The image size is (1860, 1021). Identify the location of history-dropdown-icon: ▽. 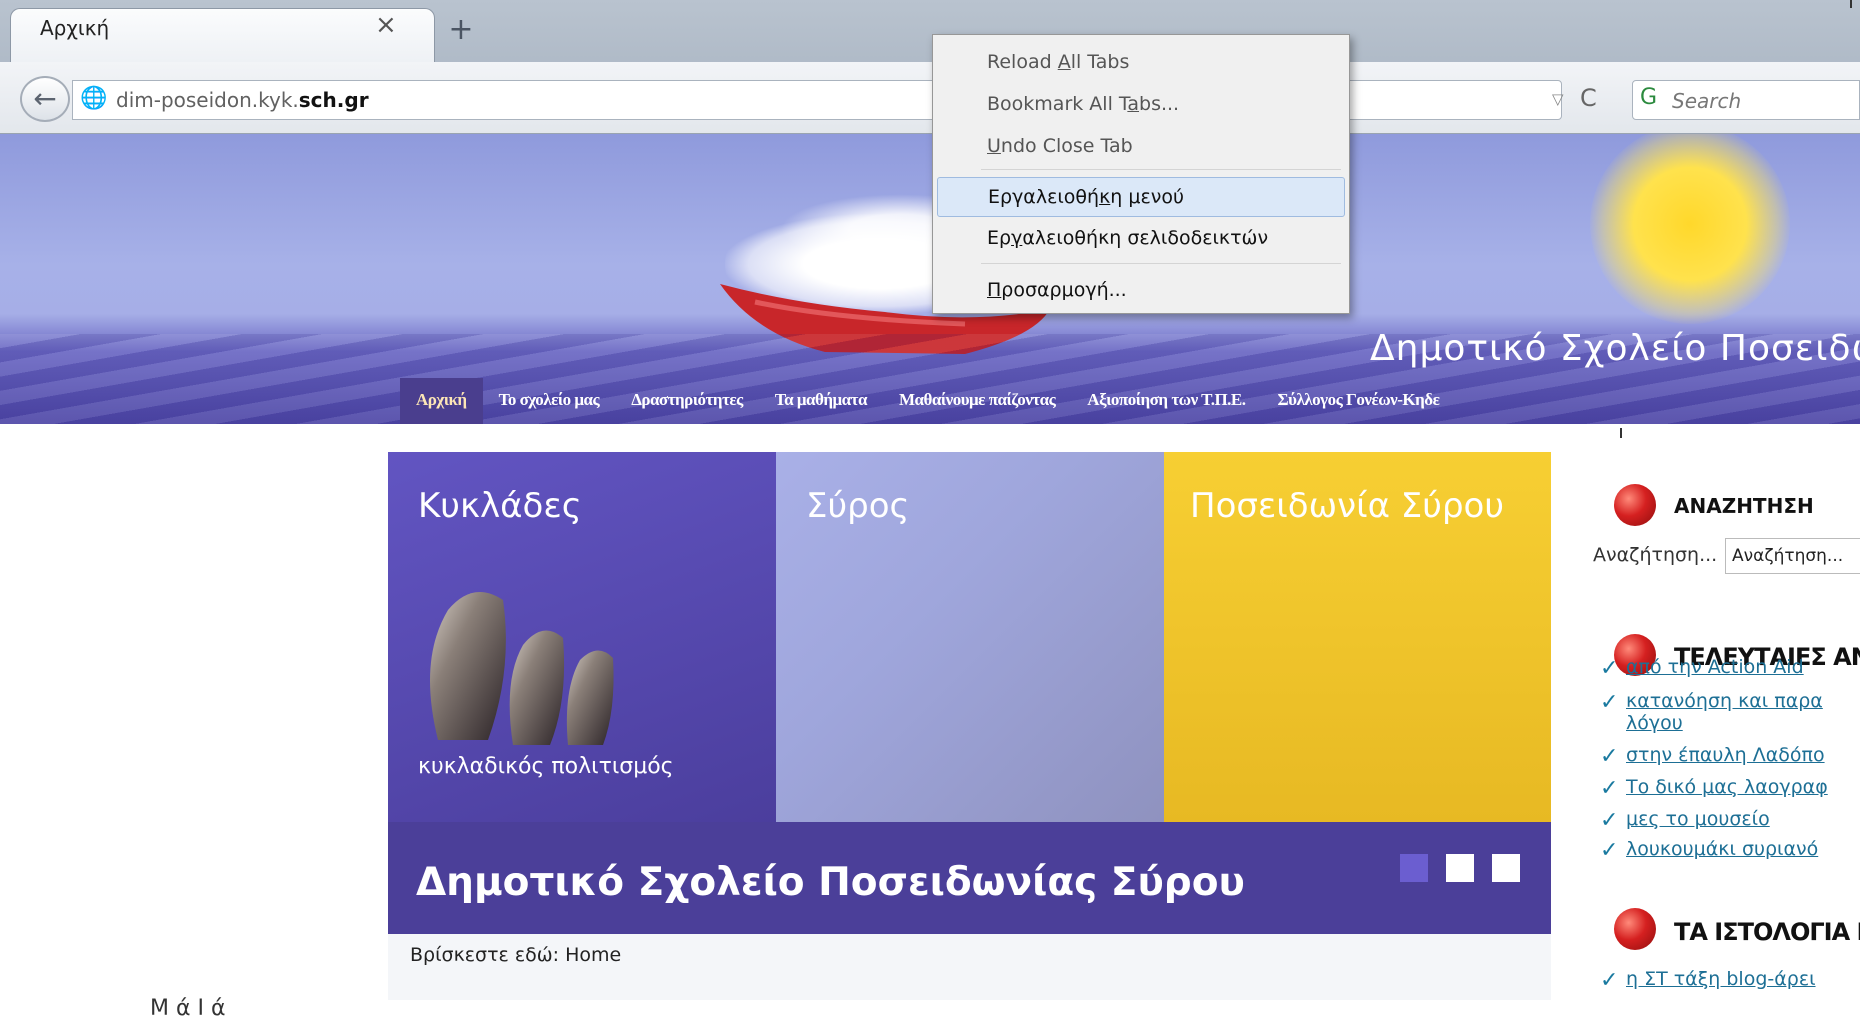
(1558, 99).